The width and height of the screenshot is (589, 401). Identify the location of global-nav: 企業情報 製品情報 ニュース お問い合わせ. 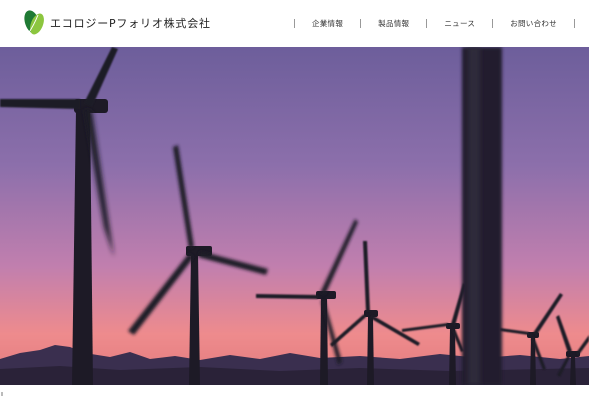
(434, 23).